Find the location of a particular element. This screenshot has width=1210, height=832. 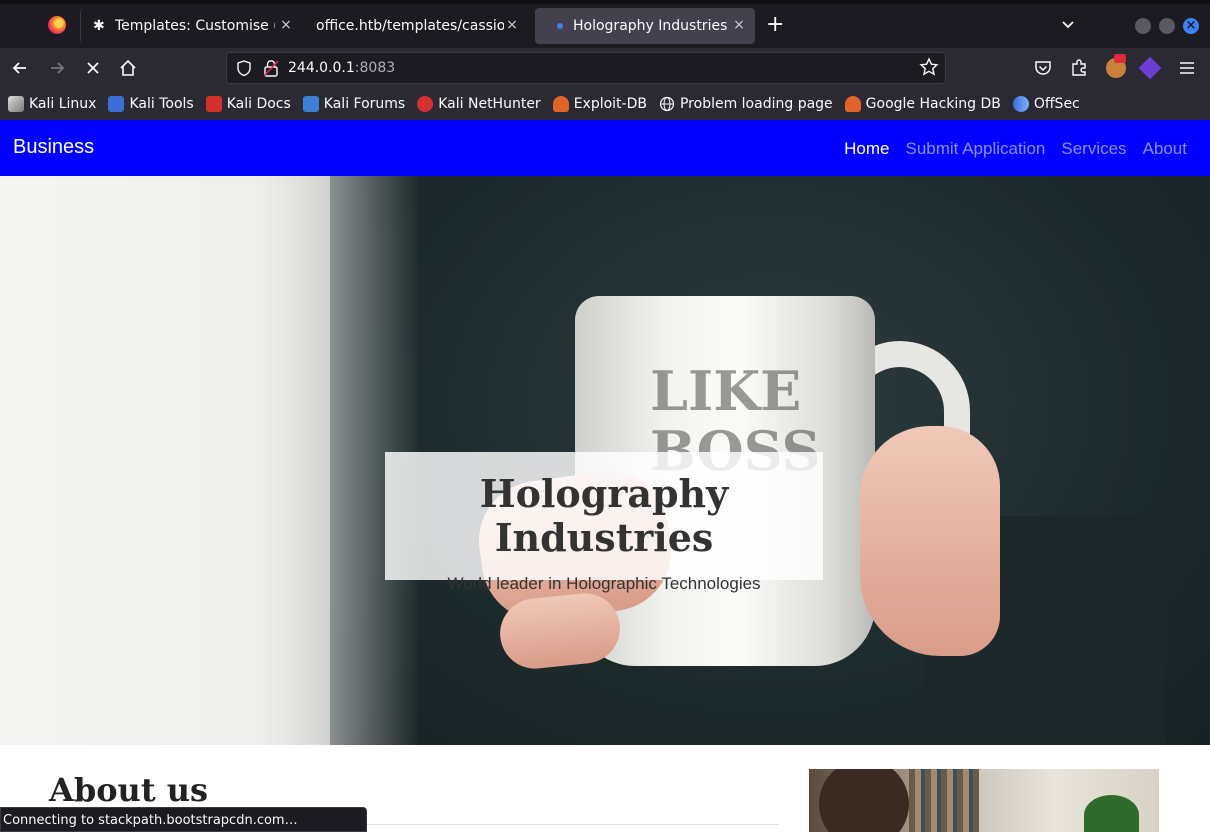

tab-title: Templates: Customise (Ca is located at coordinates (195, 26).